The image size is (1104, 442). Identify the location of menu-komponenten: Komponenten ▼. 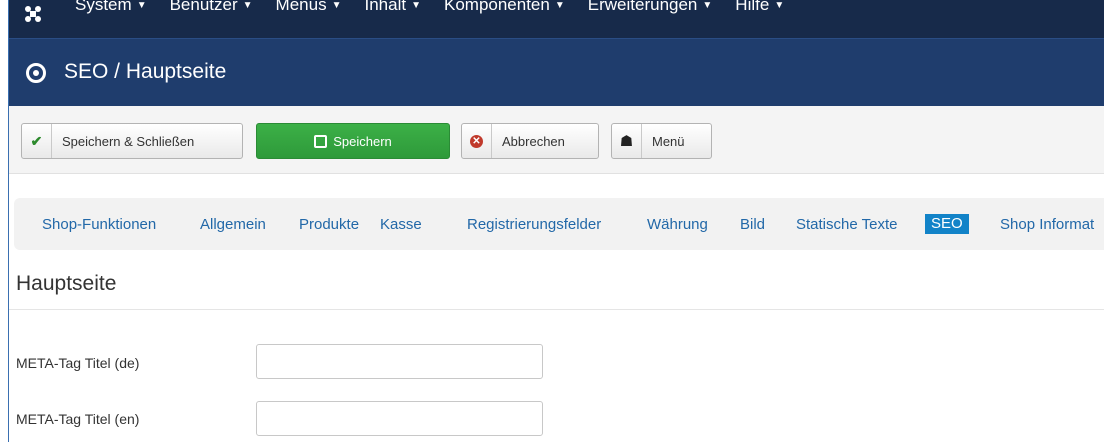
(504, 7).